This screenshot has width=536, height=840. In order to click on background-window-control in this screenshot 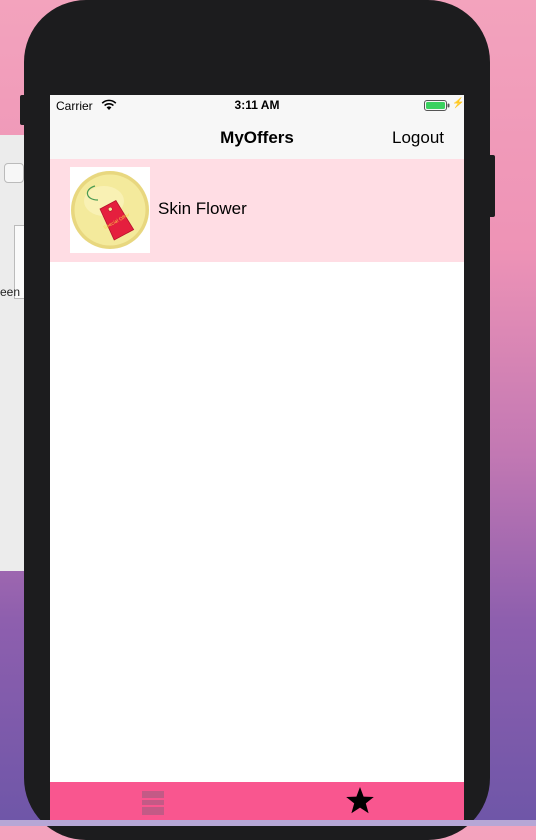, I will do `click(14, 173)`.